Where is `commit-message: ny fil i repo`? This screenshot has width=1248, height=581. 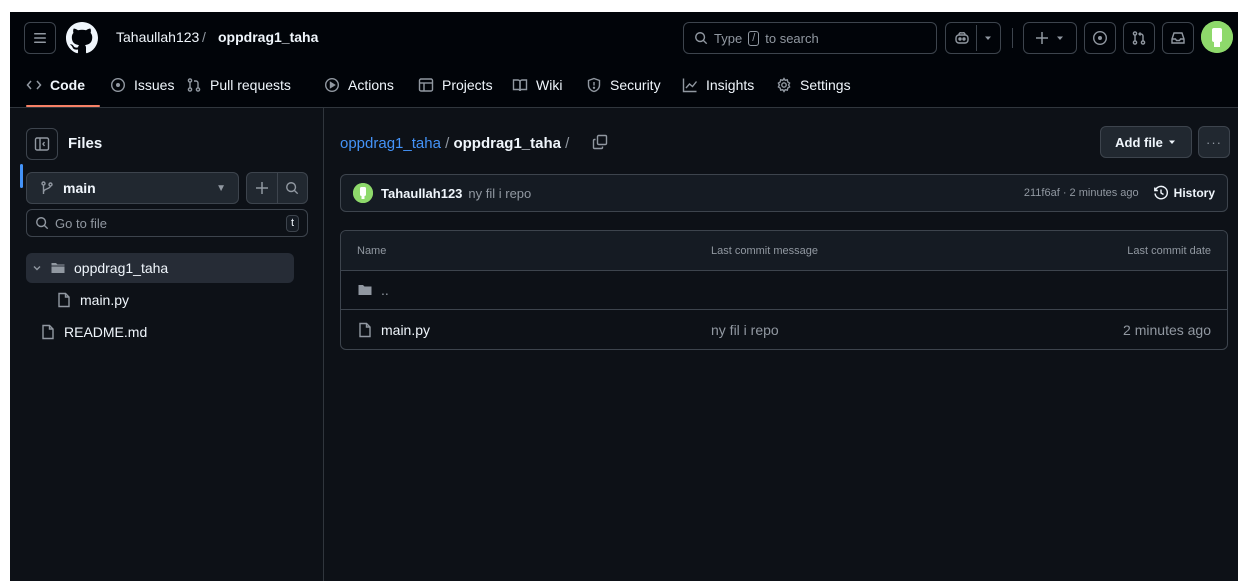
commit-message: ny fil i repo is located at coordinates (499, 193).